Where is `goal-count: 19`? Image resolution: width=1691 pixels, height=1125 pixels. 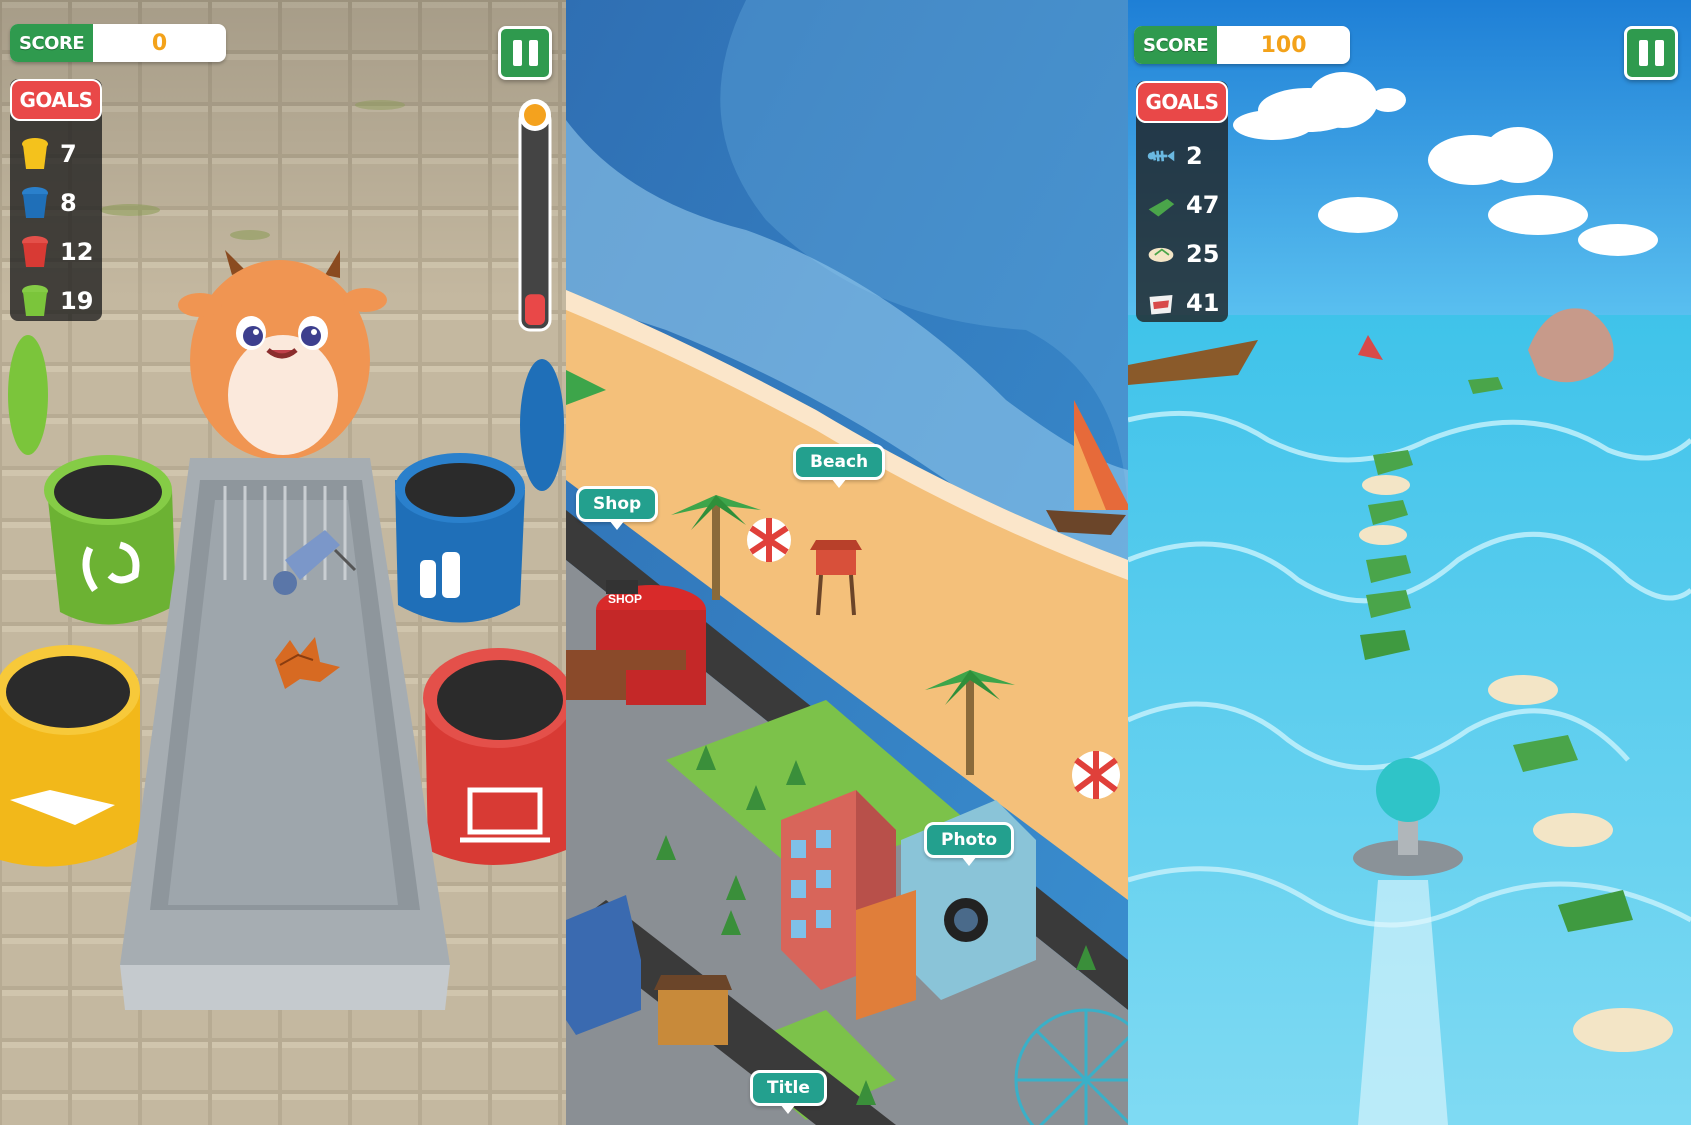 goal-count: 19 is located at coordinates (77, 300).